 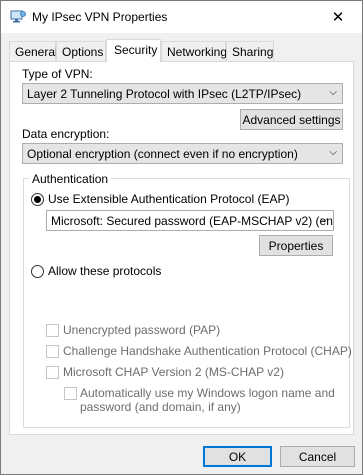 I want to click on ok-button: OK, so click(x=237, y=456).